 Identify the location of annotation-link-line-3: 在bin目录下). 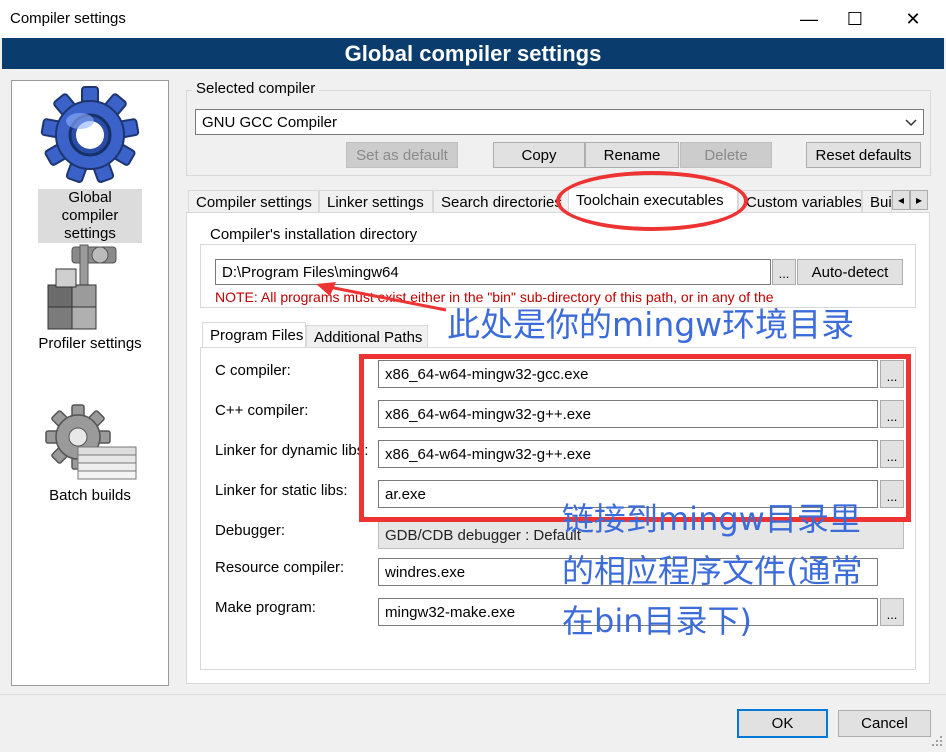
(657, 621).